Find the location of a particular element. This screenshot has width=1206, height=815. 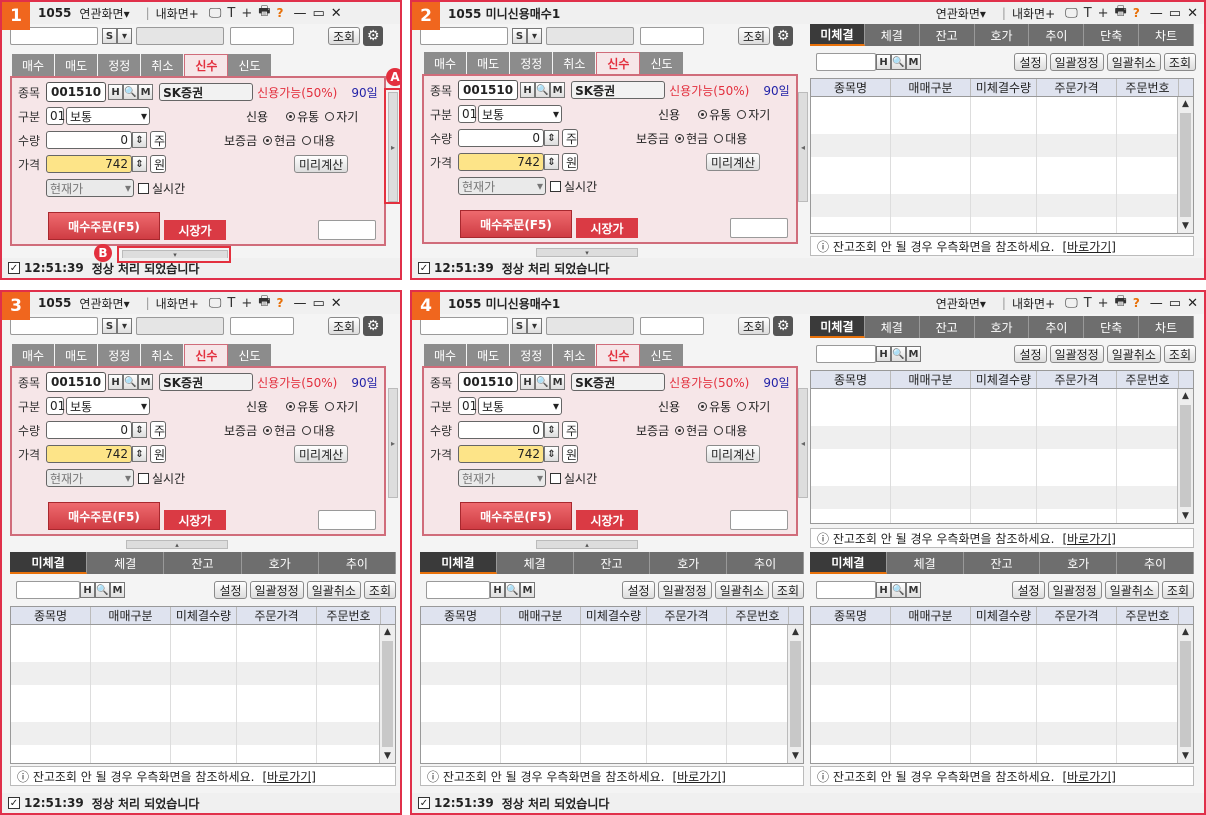

tab-trend: 추이 is located at coordinates (1057, 35).